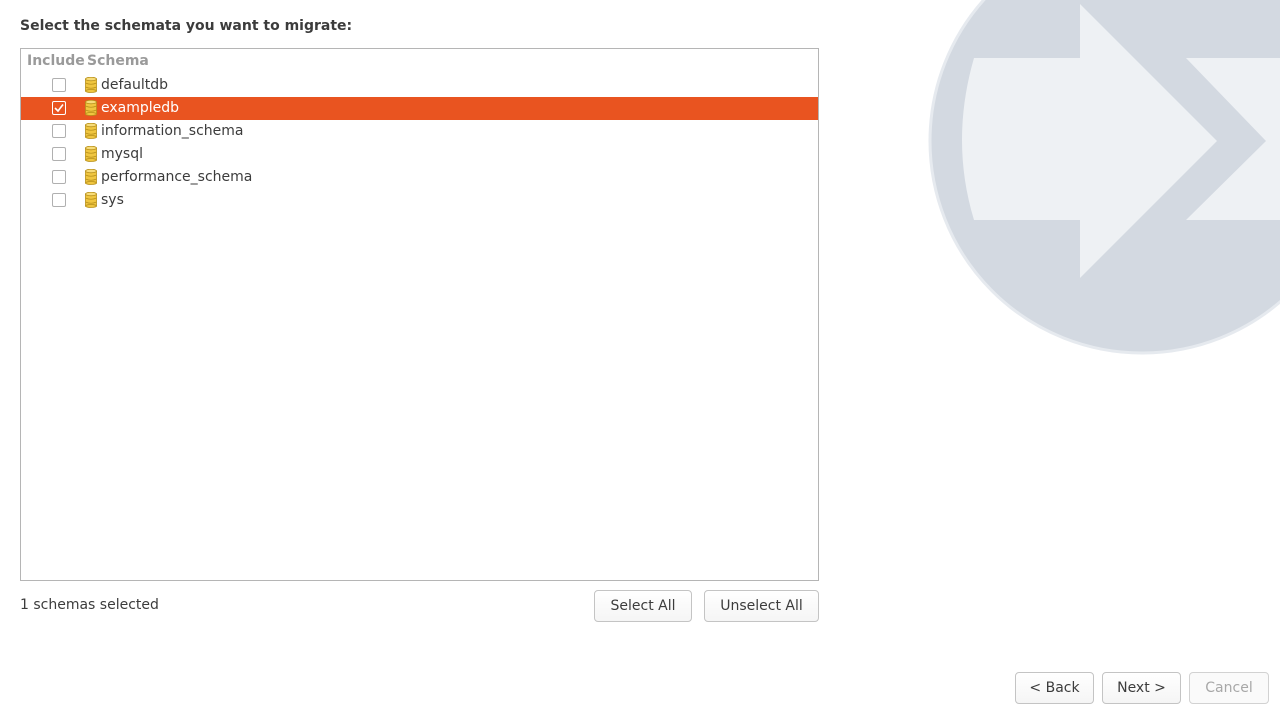 The width and height of the screenshot is (1280, 726). Describe the element at coordinates (419, 177) in the screenshot. I see `schema-row: performance_schema` at that location.